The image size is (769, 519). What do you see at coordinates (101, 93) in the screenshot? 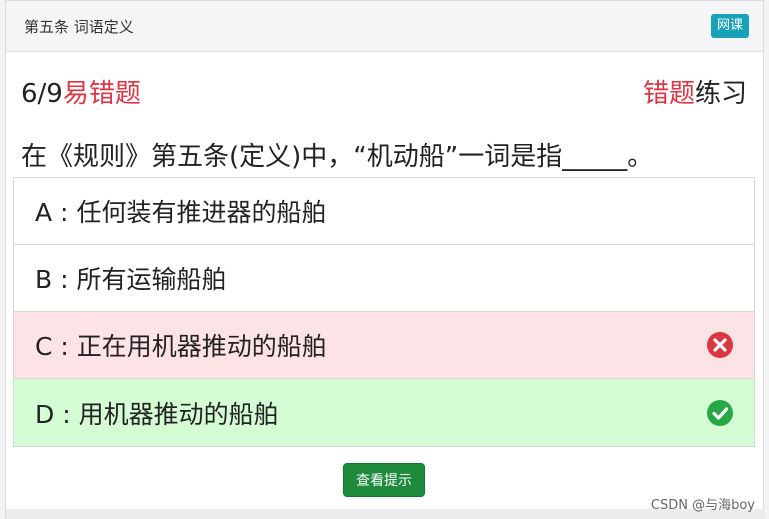
I see `progress-label: 易错题` at bounding box center [101, 93].